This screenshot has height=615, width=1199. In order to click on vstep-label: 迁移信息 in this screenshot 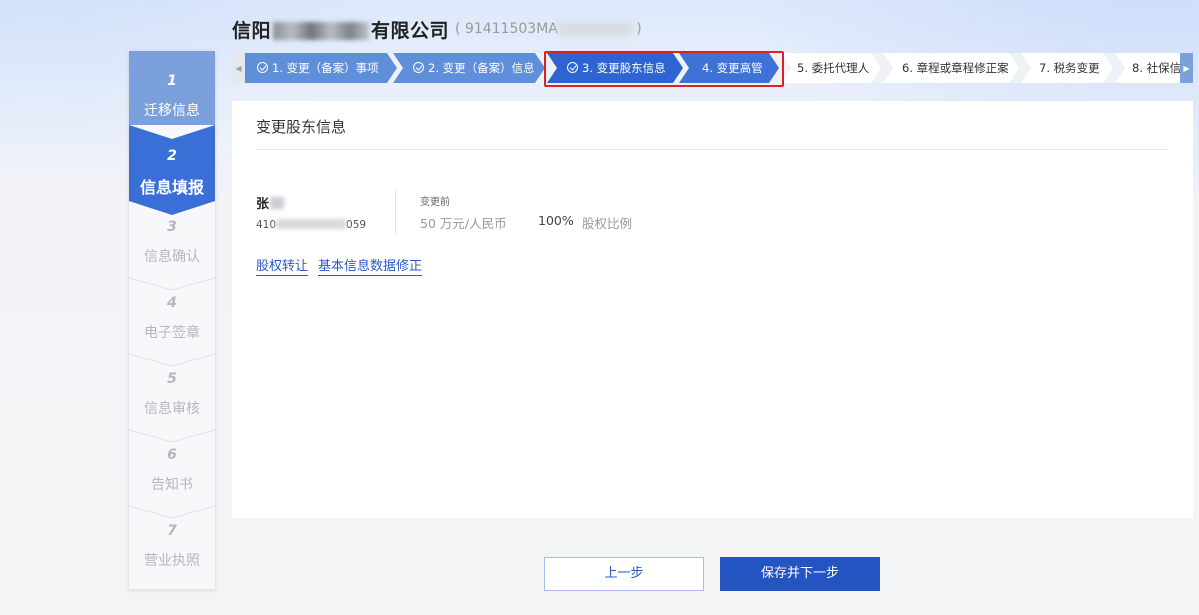, I will do `click(172, 111)`.